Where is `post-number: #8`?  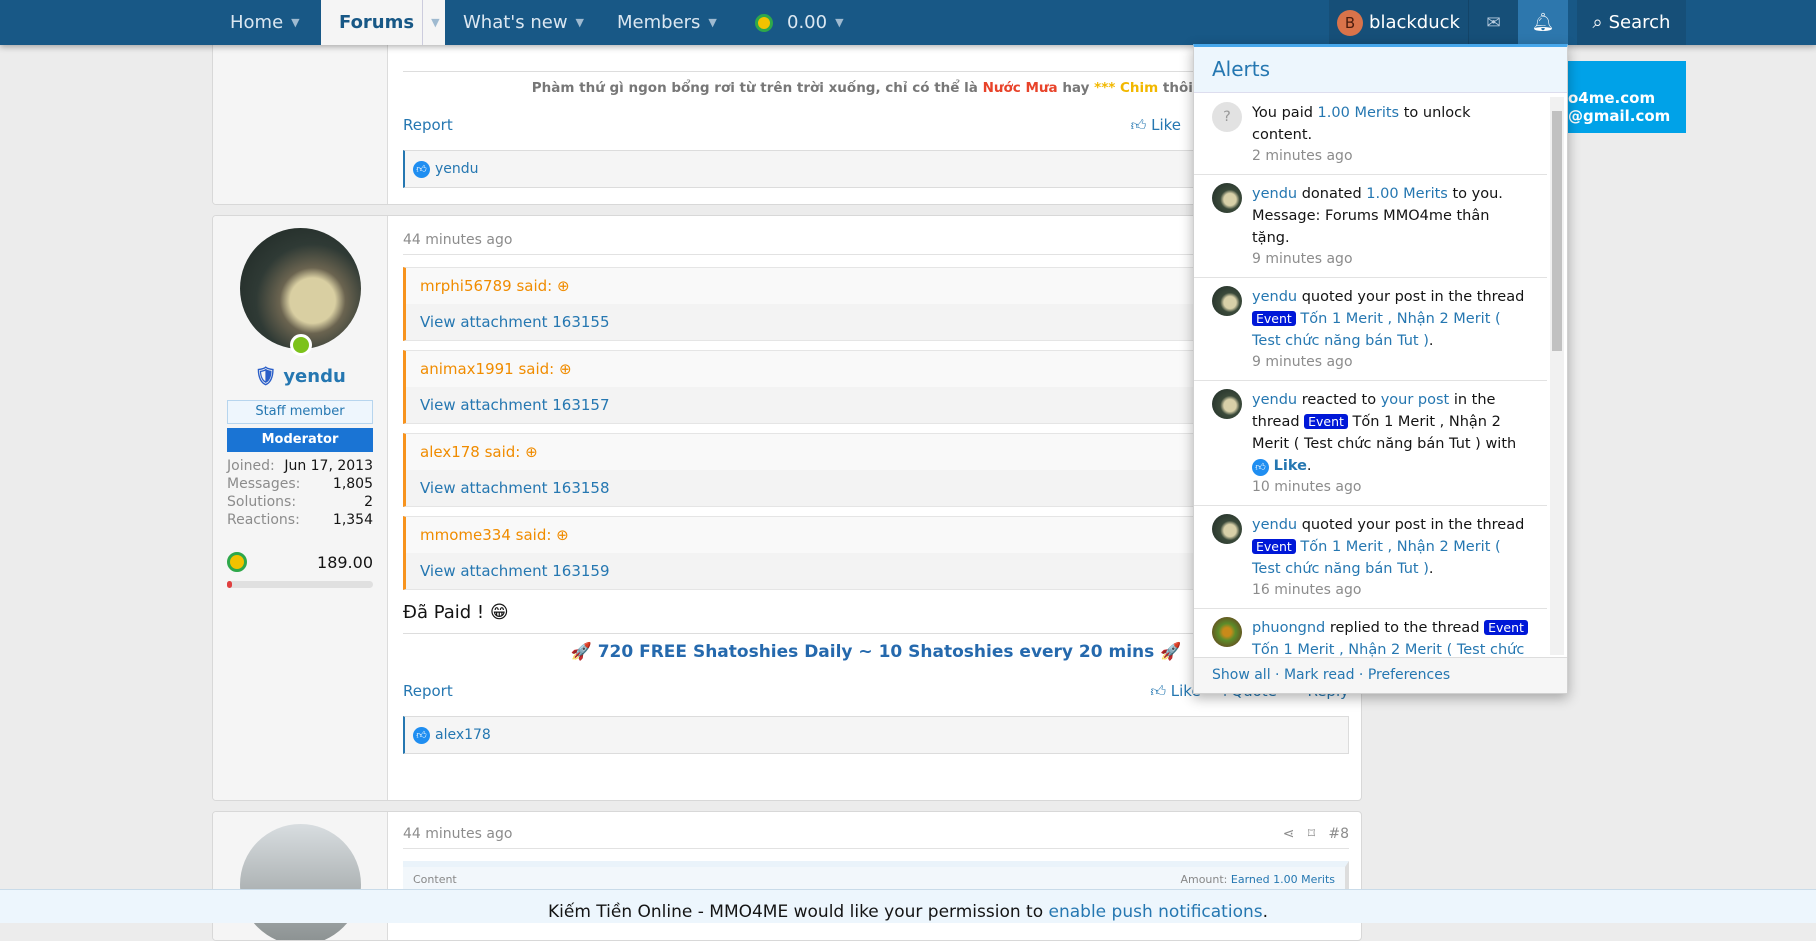 post-number: #8 is located at coordinates (1338, 834).